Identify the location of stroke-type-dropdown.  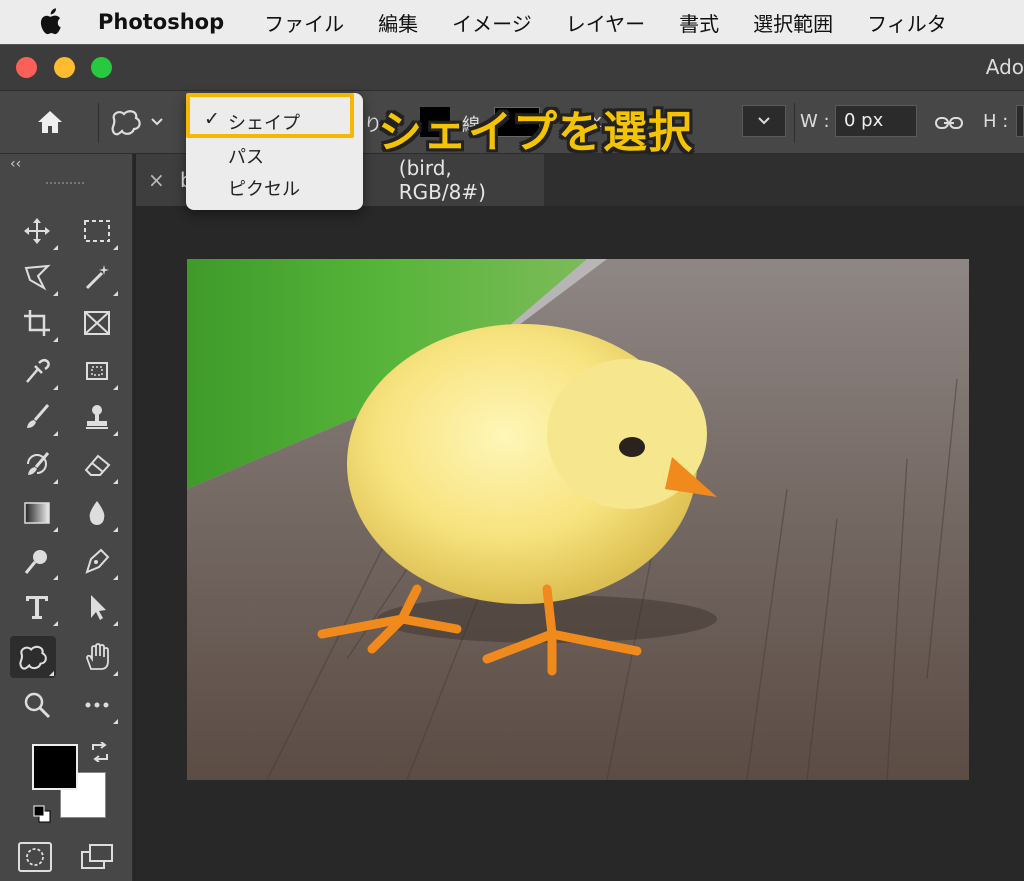
(764, 121).